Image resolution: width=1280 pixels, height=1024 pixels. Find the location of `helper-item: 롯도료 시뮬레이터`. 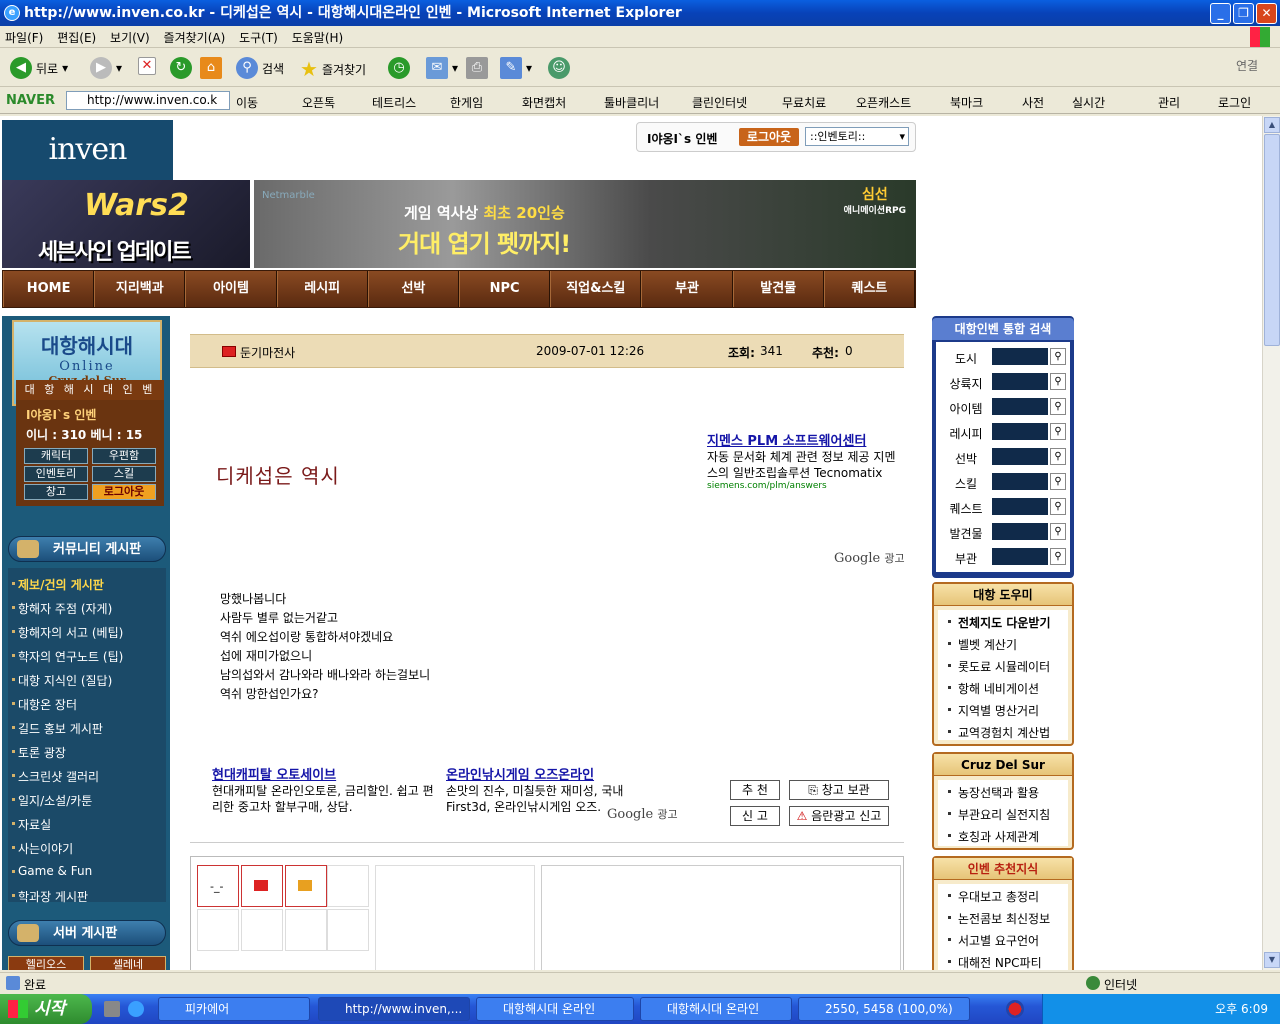

helper-item: 롯도료 시뮬레이터 is located at coordinates (998, 666).